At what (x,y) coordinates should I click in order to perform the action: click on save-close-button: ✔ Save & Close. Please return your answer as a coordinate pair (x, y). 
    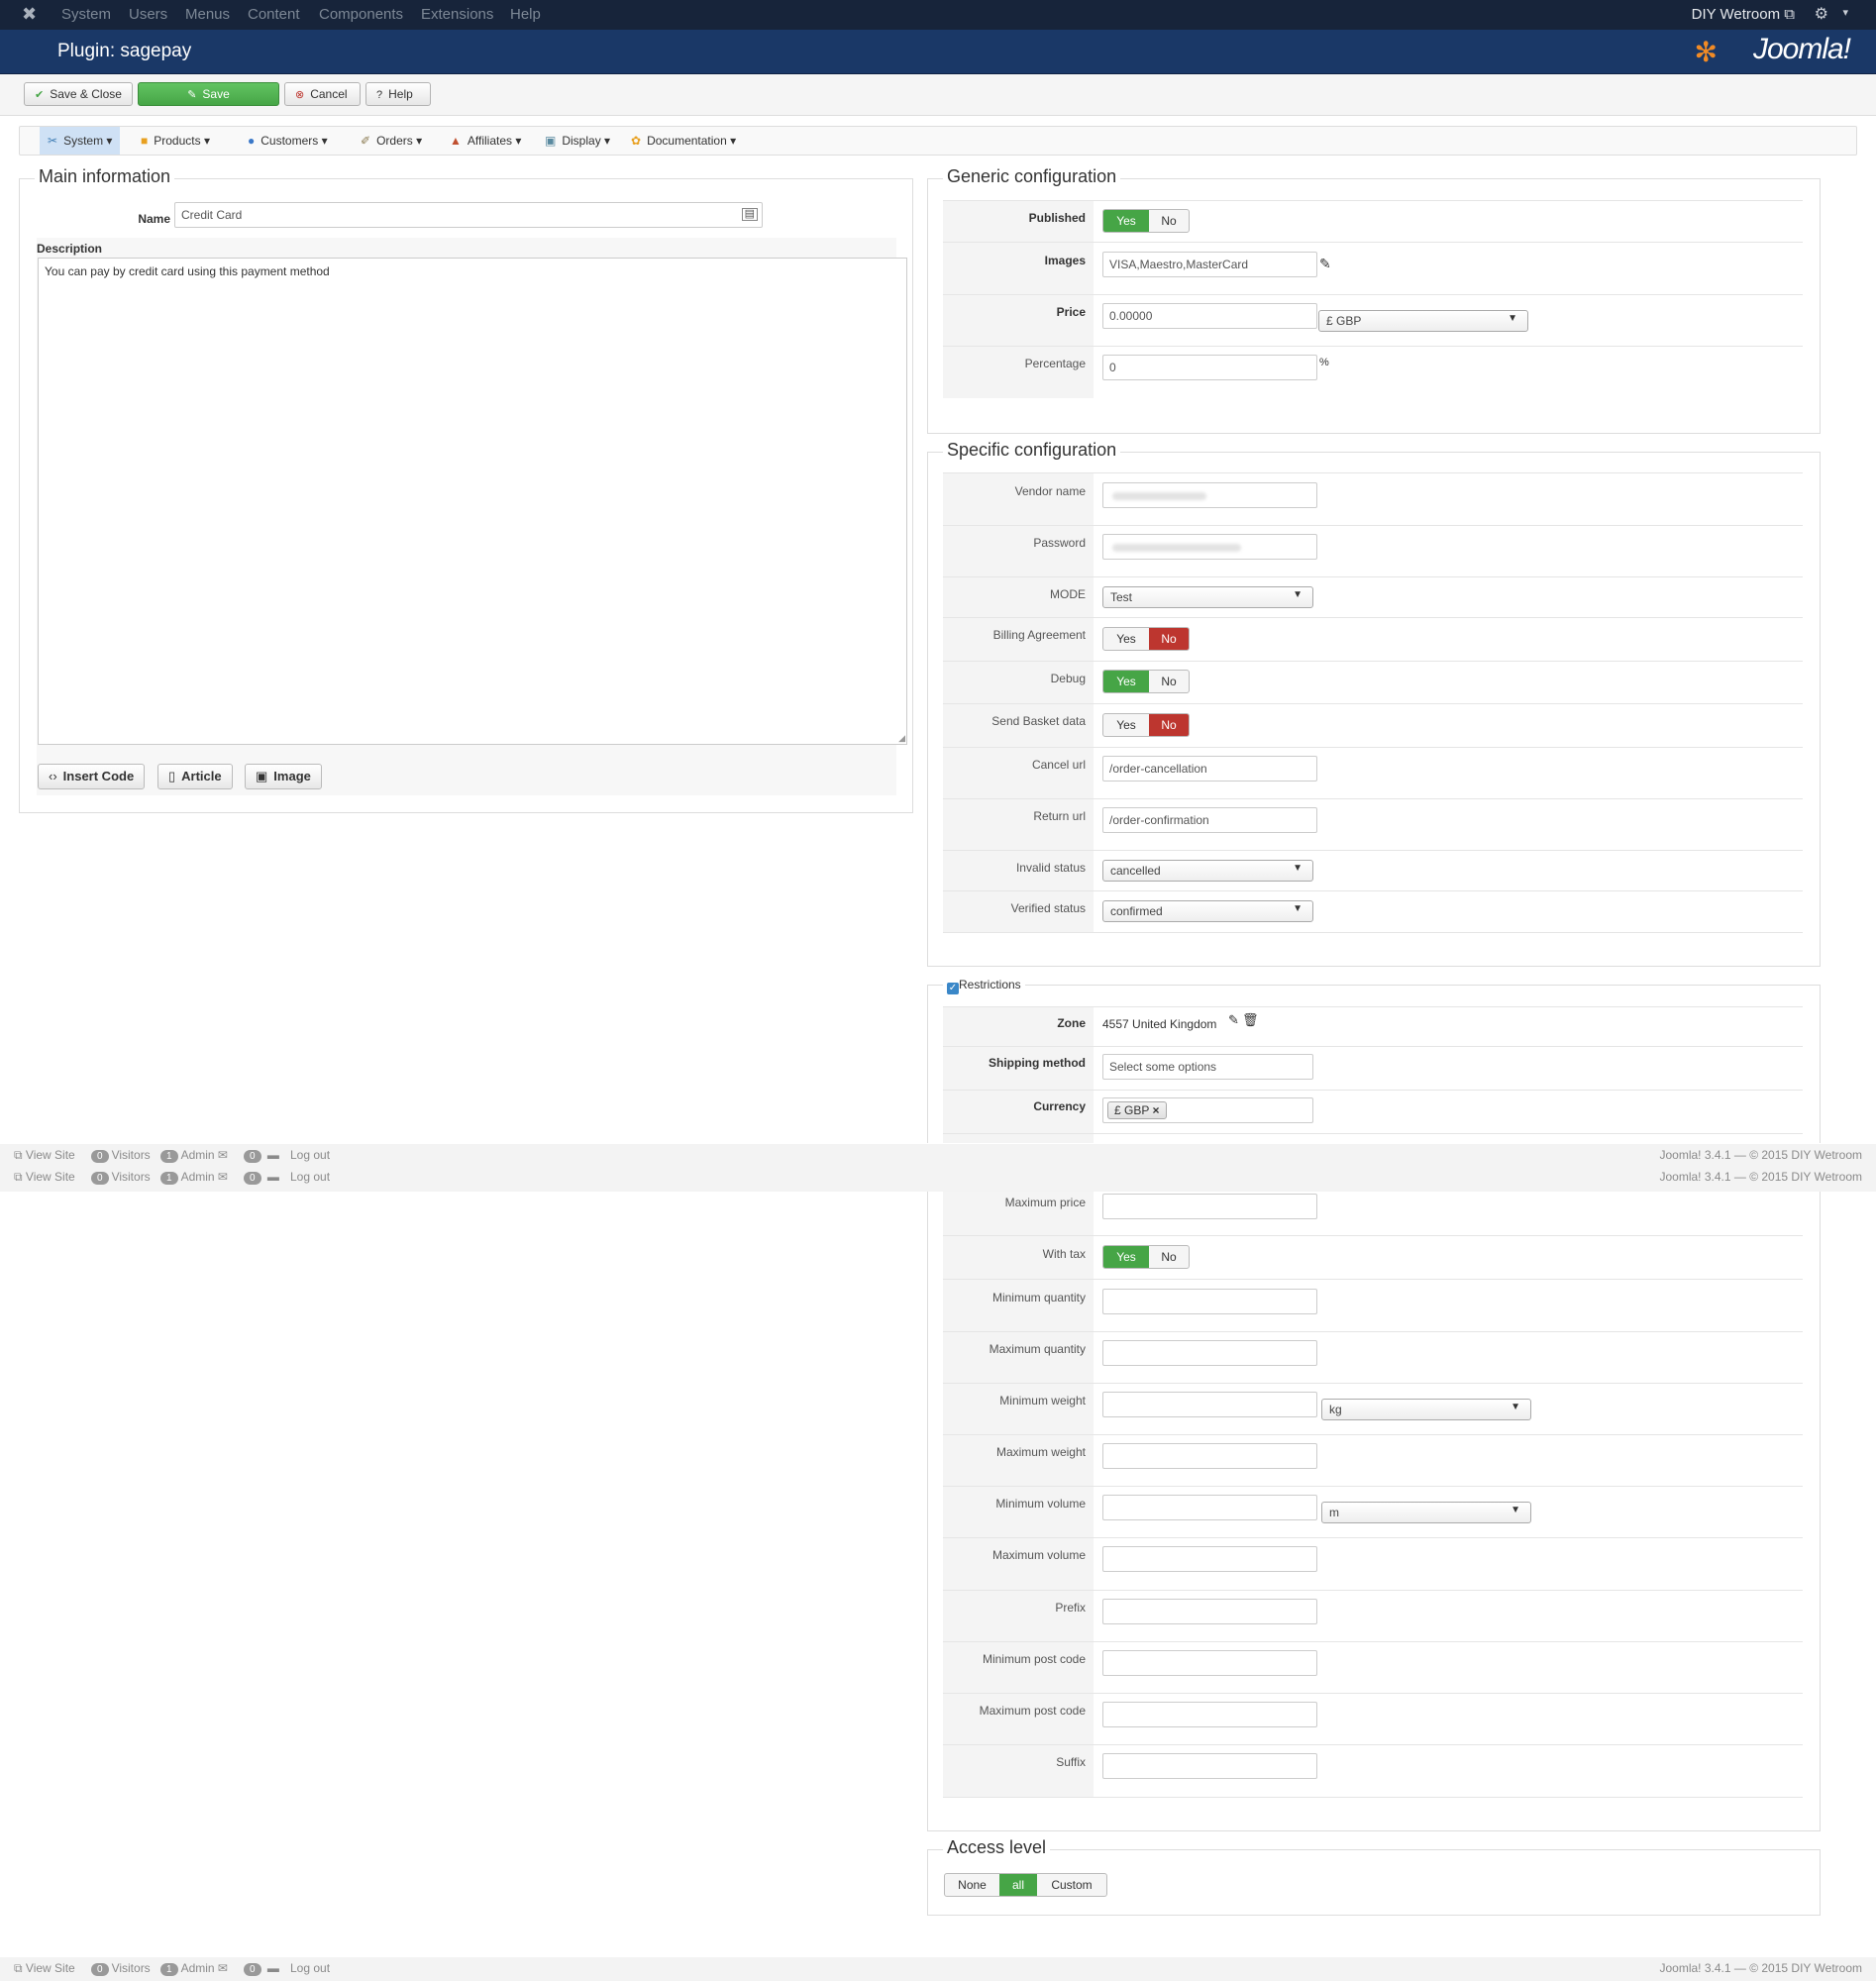
    Looking at the image, I should click on (78, 94).